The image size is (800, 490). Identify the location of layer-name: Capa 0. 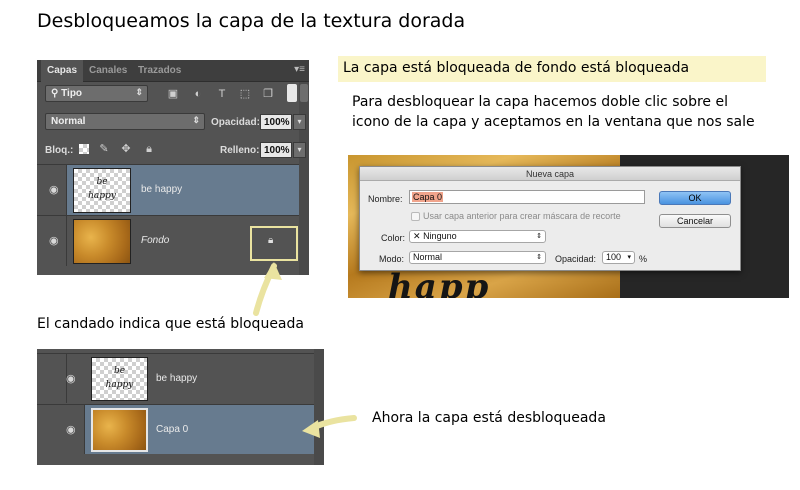
(172, 429).